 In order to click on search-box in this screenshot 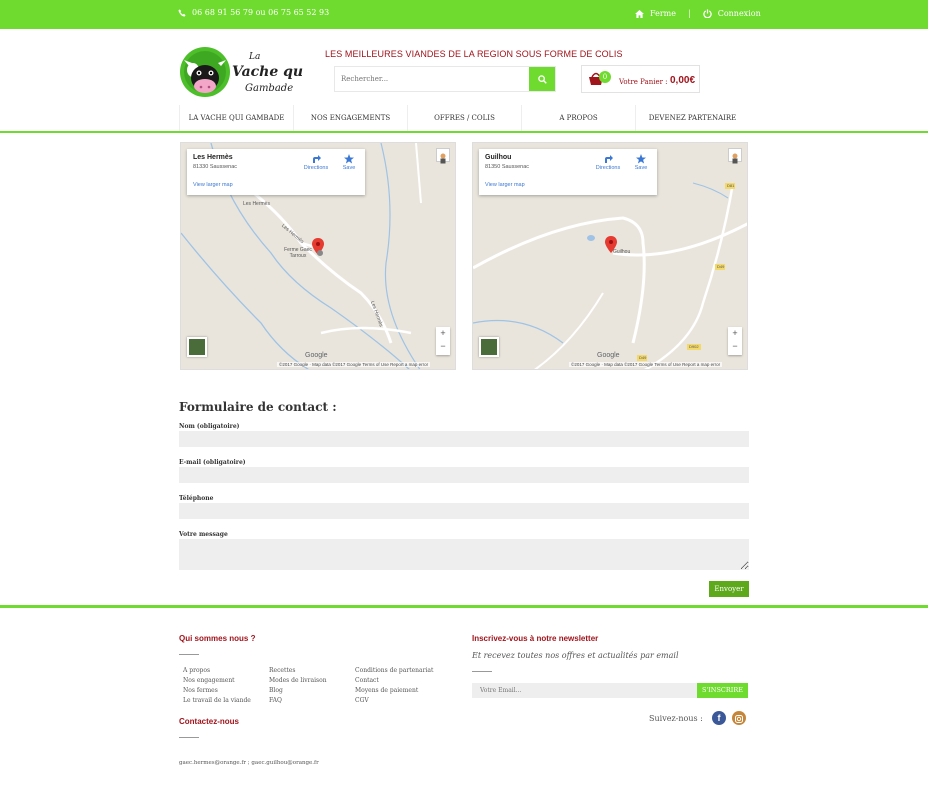, I will do `click(445, 79)`.